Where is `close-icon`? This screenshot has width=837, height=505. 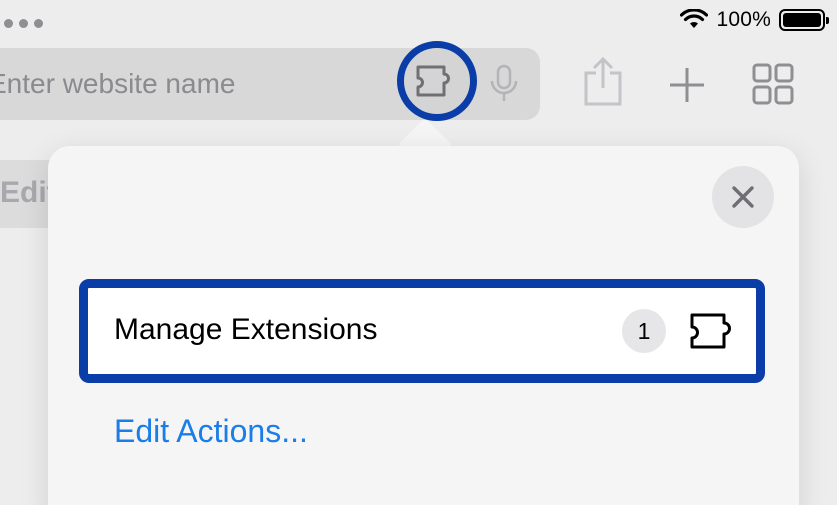 close-icon is located at coordinates (743, 197).